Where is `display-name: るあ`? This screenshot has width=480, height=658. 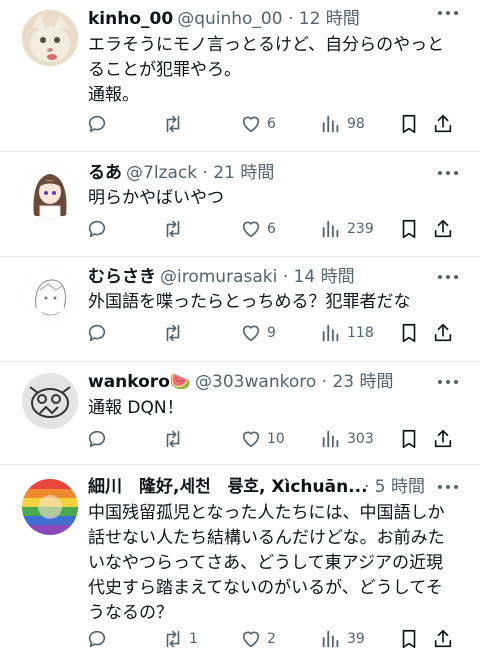 display-name: るあ is located at coordinates (105, 173).